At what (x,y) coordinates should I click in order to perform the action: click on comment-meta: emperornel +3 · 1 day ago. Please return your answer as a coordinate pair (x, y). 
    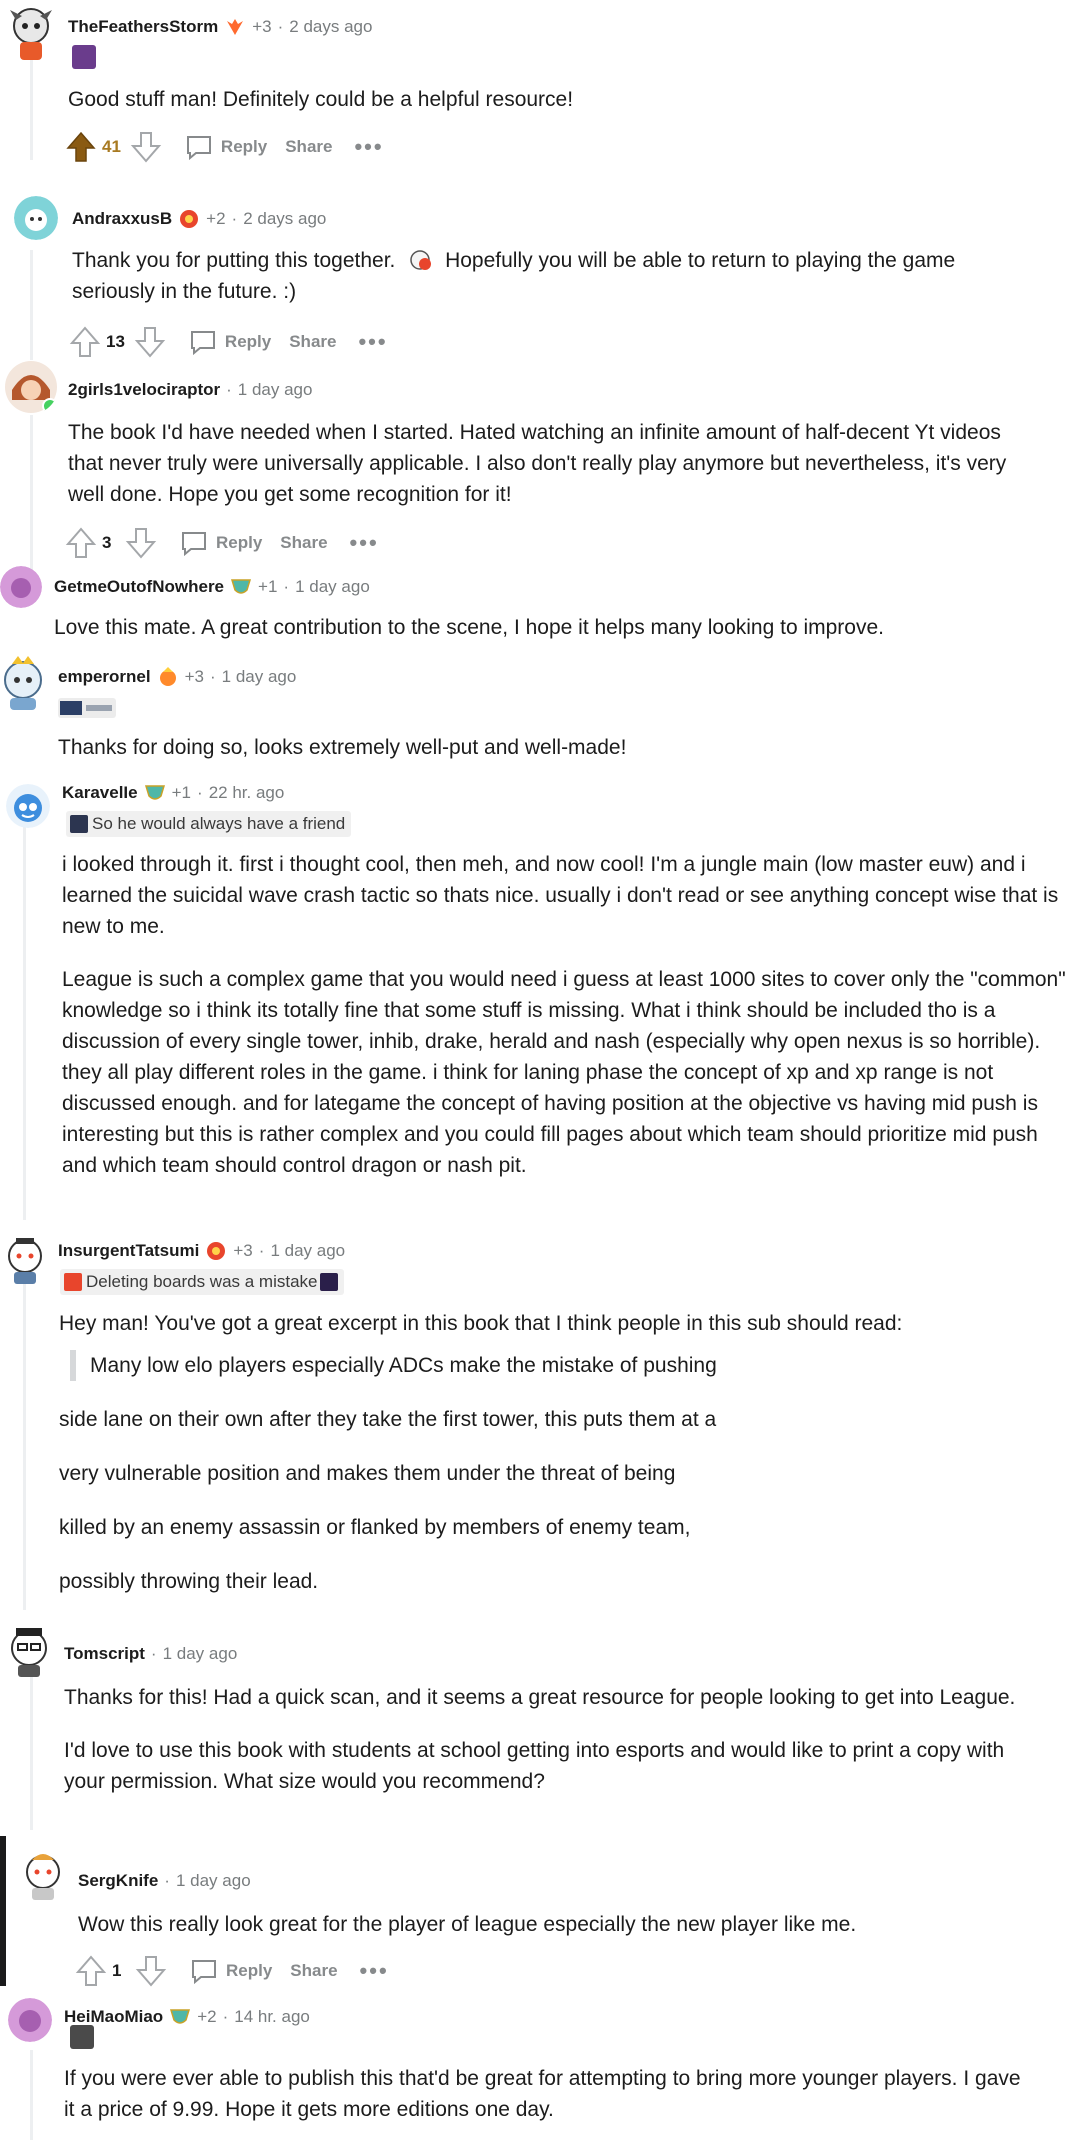
    Looking at the image, I should click on (177, 677).